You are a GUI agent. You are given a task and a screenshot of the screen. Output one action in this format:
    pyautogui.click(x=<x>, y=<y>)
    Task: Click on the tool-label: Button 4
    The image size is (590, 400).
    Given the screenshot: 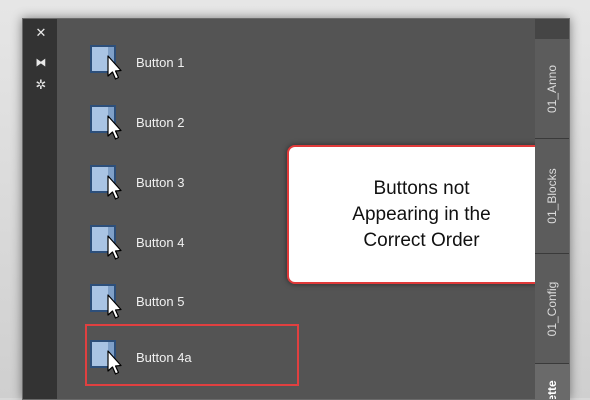 What is the action you would take?
    pyautogui.click(x=160, y=242)
    